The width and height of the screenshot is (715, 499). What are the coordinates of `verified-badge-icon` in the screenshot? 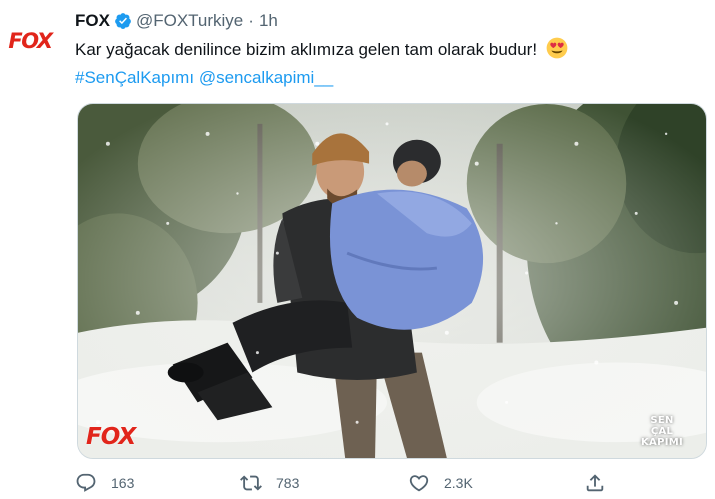 It's located at (123, 21).